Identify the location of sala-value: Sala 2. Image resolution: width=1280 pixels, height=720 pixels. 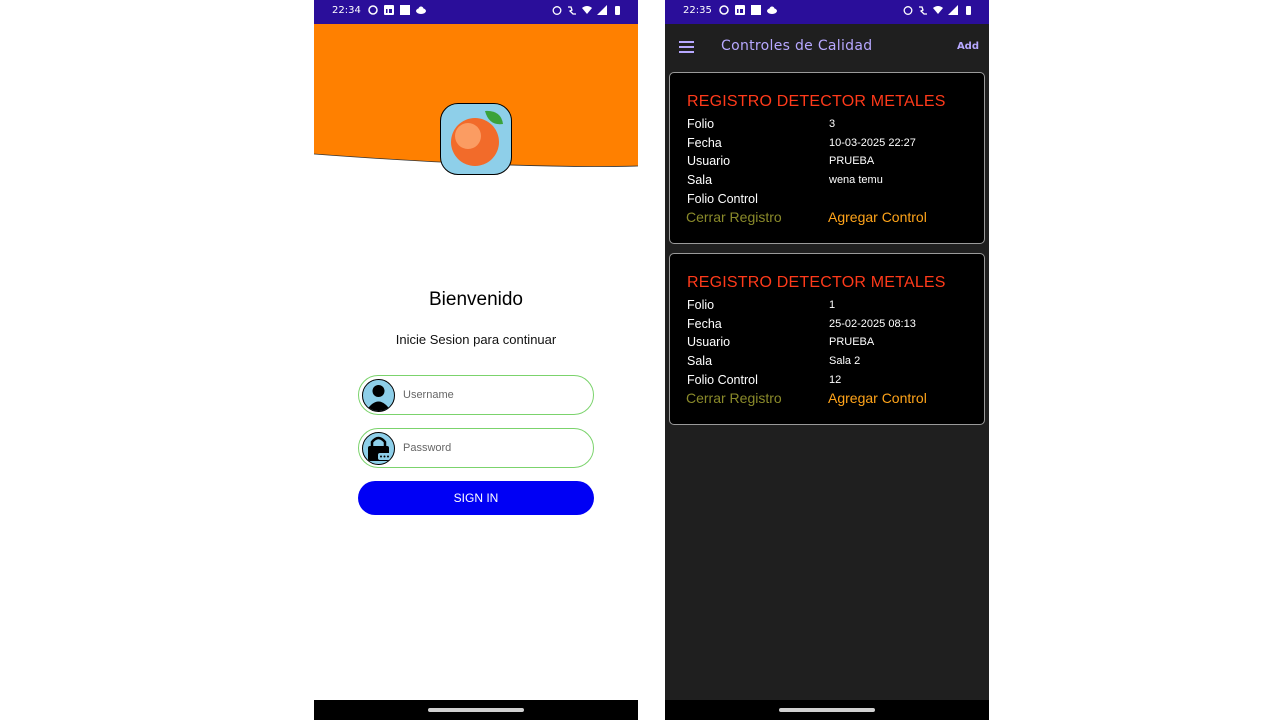
(845, 361).